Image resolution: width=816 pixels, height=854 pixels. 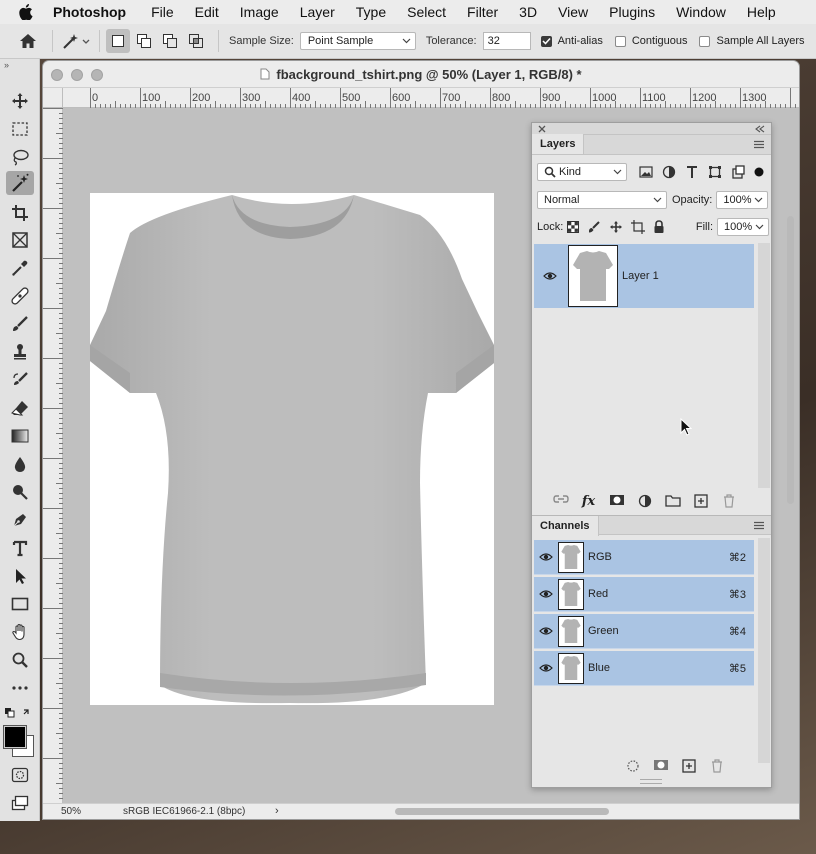 What do you see at coordinates (701, 501) in the screenshot?
I see `new-layer-icon` at bounding box center [701, 501].